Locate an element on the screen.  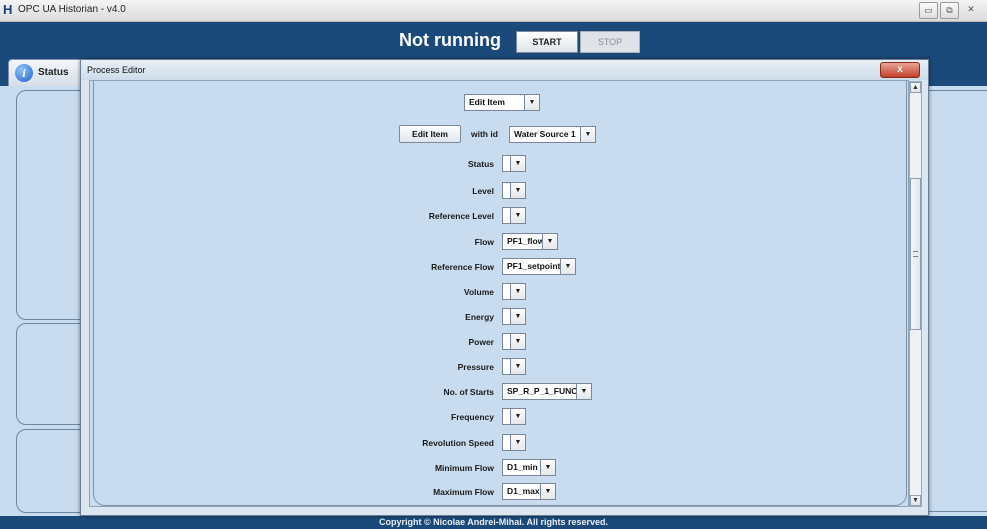
grip-icon is located at coordinates (915, 254).